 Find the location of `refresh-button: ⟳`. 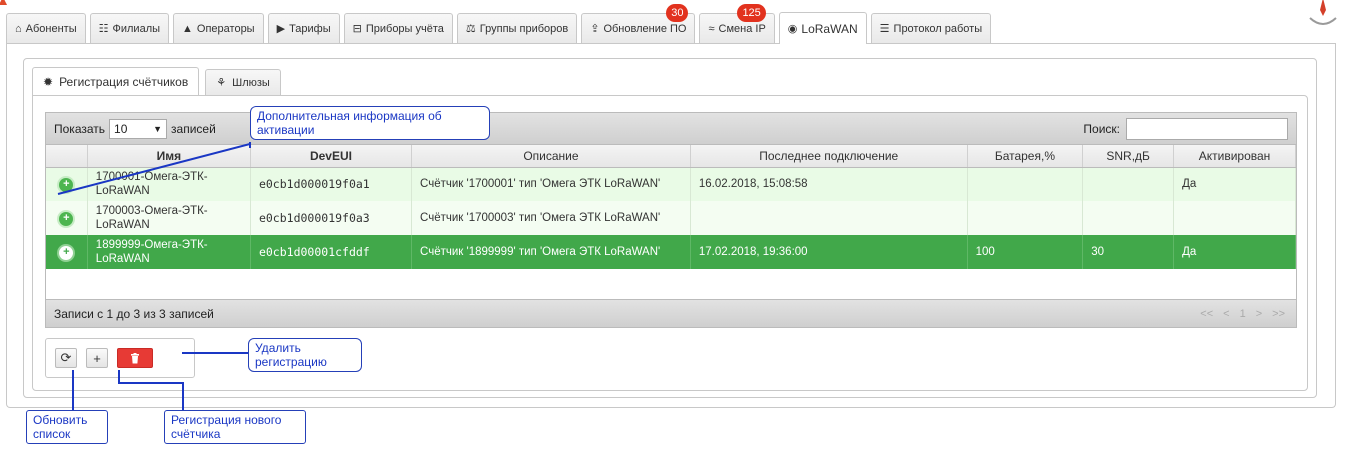

refresh-button: ⟳ is located at coordinates (66, 358).